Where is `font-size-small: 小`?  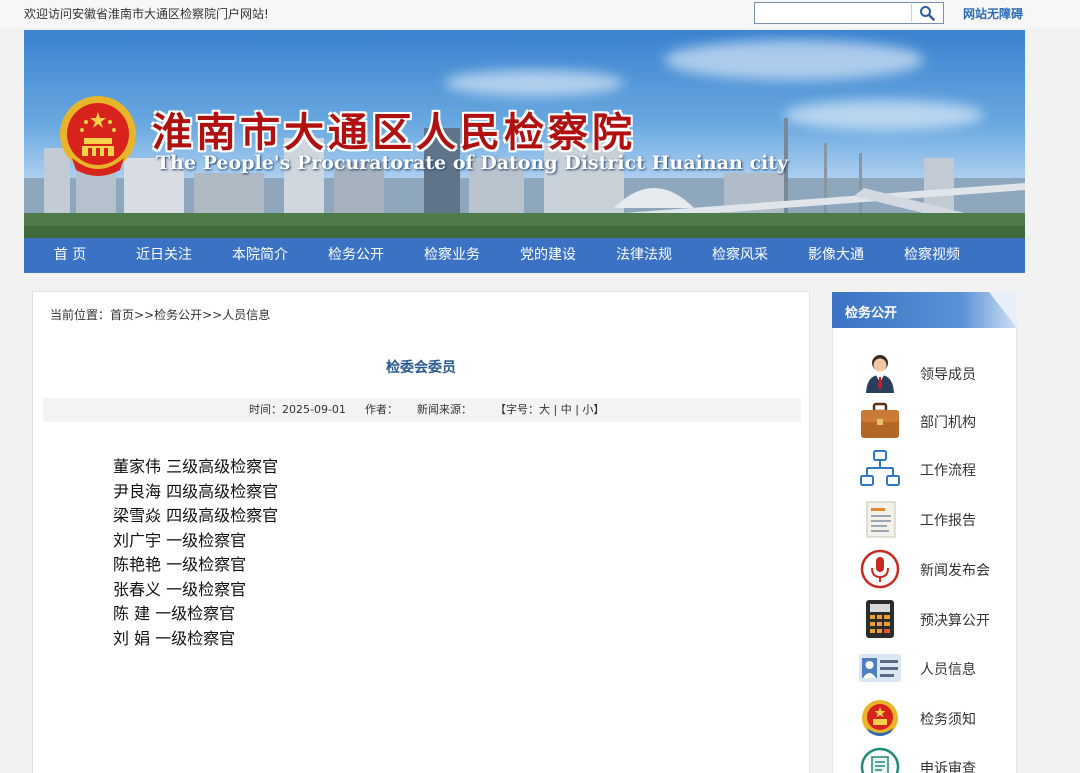 font-size-small: 小 is located at coordinates (587, 409).